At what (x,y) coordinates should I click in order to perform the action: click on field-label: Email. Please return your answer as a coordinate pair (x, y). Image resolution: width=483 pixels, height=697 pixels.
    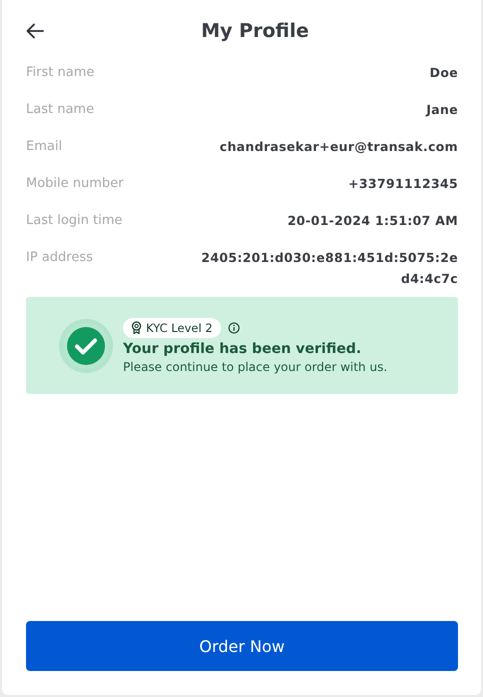
    Looking at the image, I should click on (44, 147).